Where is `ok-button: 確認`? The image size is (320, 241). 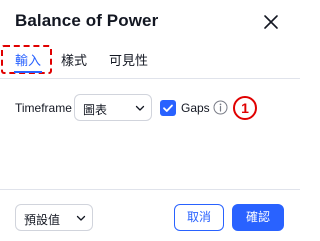 ok-button: 確認 is located at coordinates (258, 217).